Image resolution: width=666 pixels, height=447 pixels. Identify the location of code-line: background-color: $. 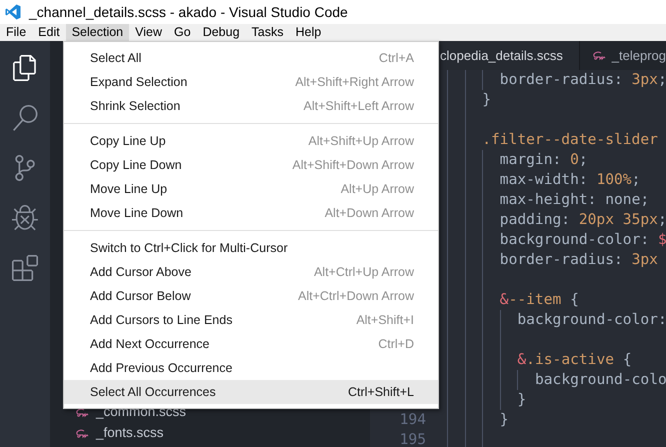
(583, 240).